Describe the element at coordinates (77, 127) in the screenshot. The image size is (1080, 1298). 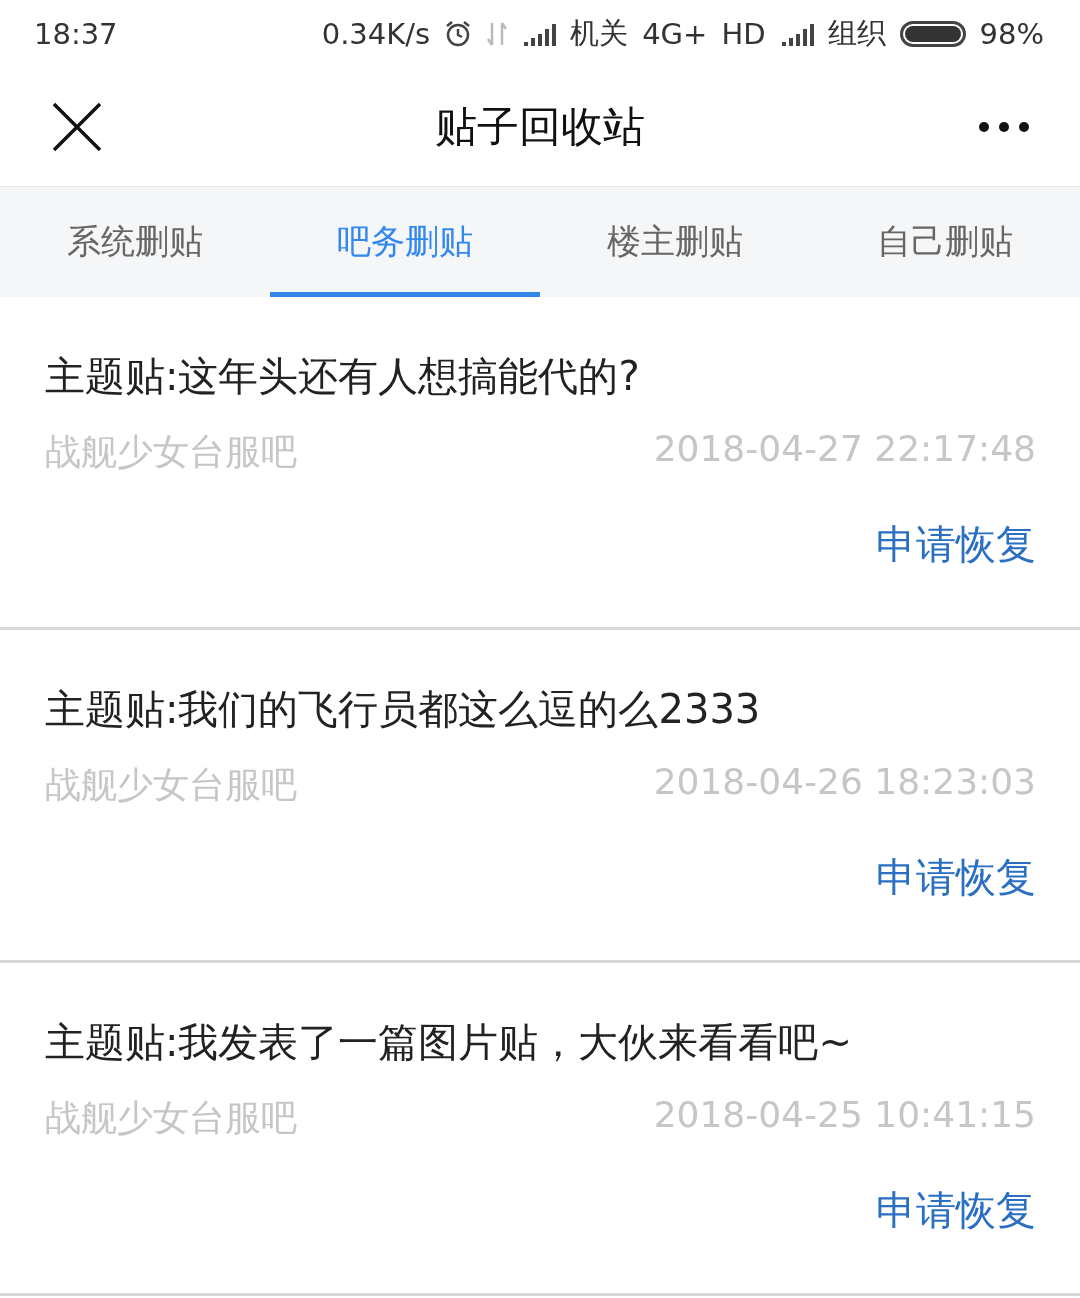
I see `close-icon` at that location.